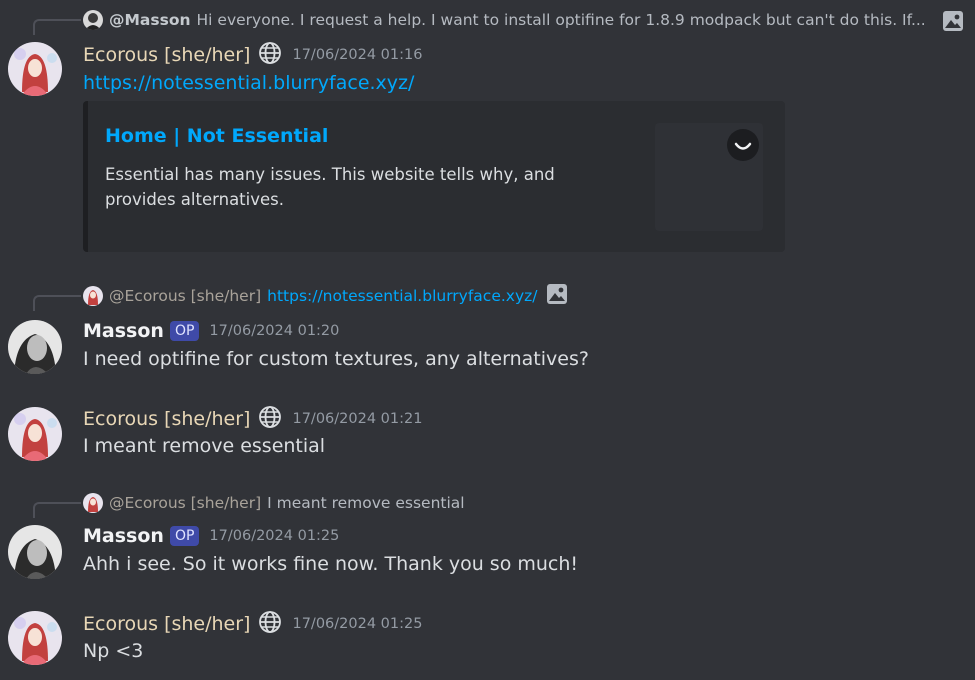 This screenshot has height=680, width=975. I want to click on site-logo-icon, so click(743, 145).